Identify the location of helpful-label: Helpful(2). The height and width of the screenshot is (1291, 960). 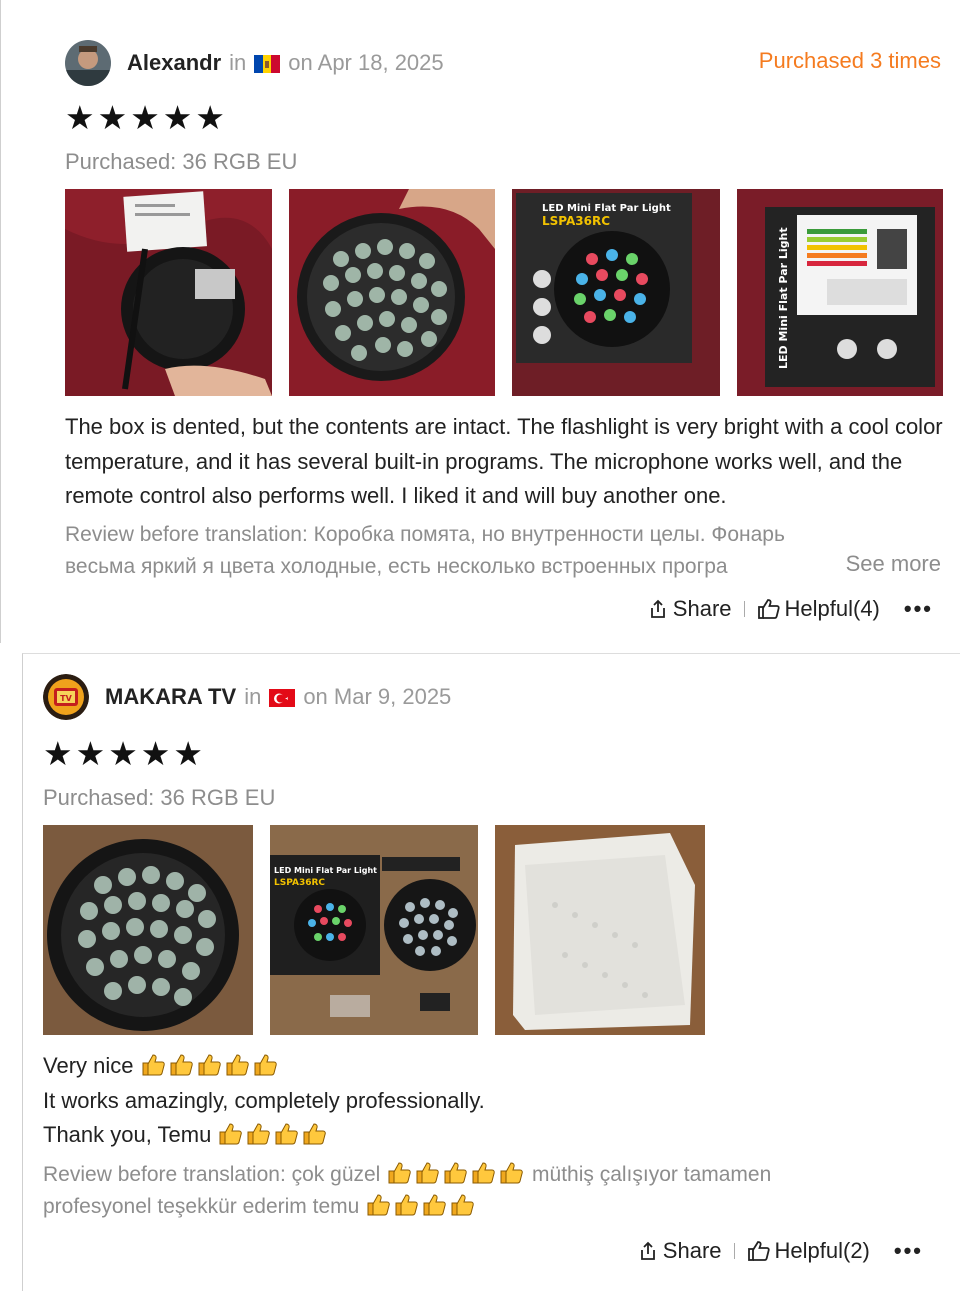
(822, 1250).